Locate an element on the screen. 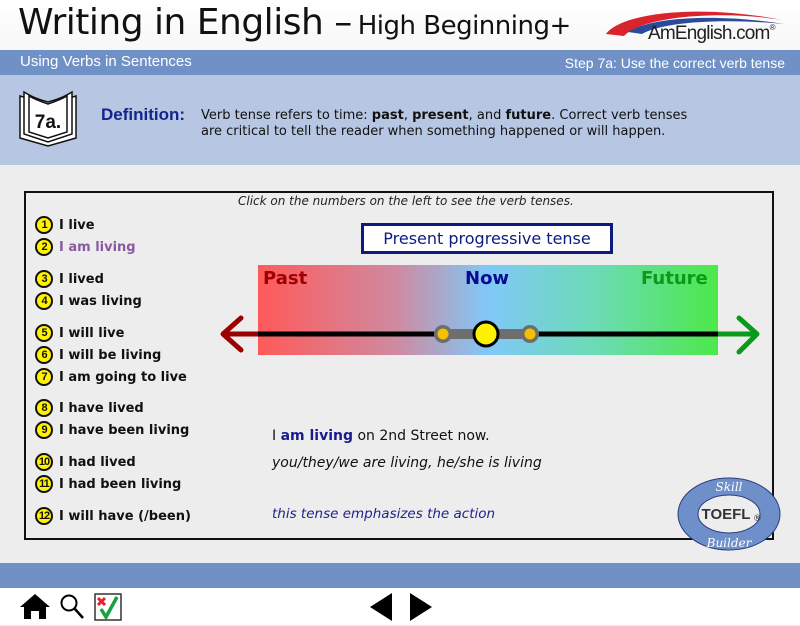  tense-number-button: 3 is located at coordinates (44, 279).